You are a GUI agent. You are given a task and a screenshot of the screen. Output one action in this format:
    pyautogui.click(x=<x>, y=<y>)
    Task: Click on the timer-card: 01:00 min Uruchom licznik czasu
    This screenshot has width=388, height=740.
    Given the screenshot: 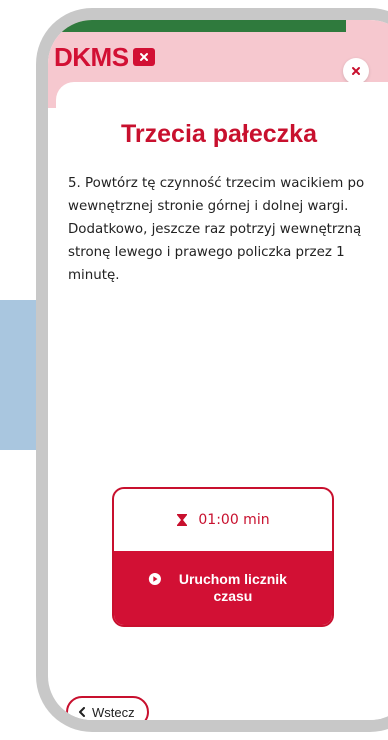 What is the action you would take?
    pyautogui.click(x=223, y=557)
    